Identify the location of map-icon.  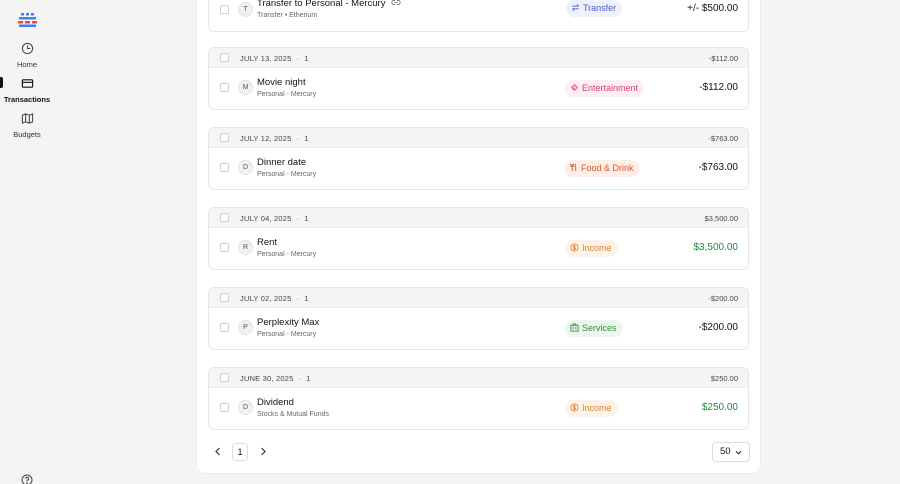
(27, 118).